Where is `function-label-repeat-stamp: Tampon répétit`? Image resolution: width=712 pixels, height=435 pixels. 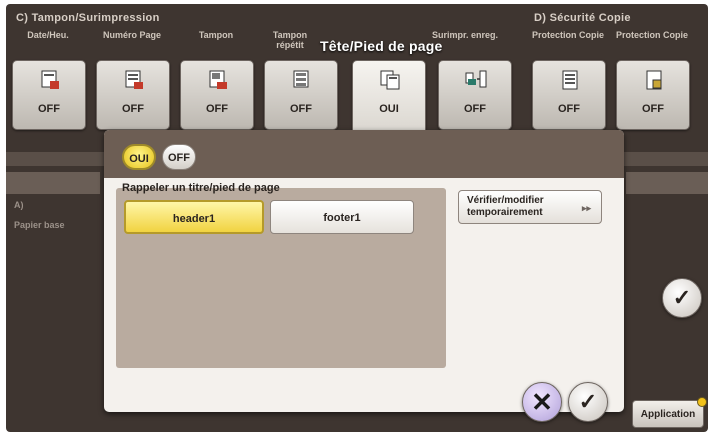
function-label-repeat-stamp: Tampon répétit is located at coordinates (290, 40).